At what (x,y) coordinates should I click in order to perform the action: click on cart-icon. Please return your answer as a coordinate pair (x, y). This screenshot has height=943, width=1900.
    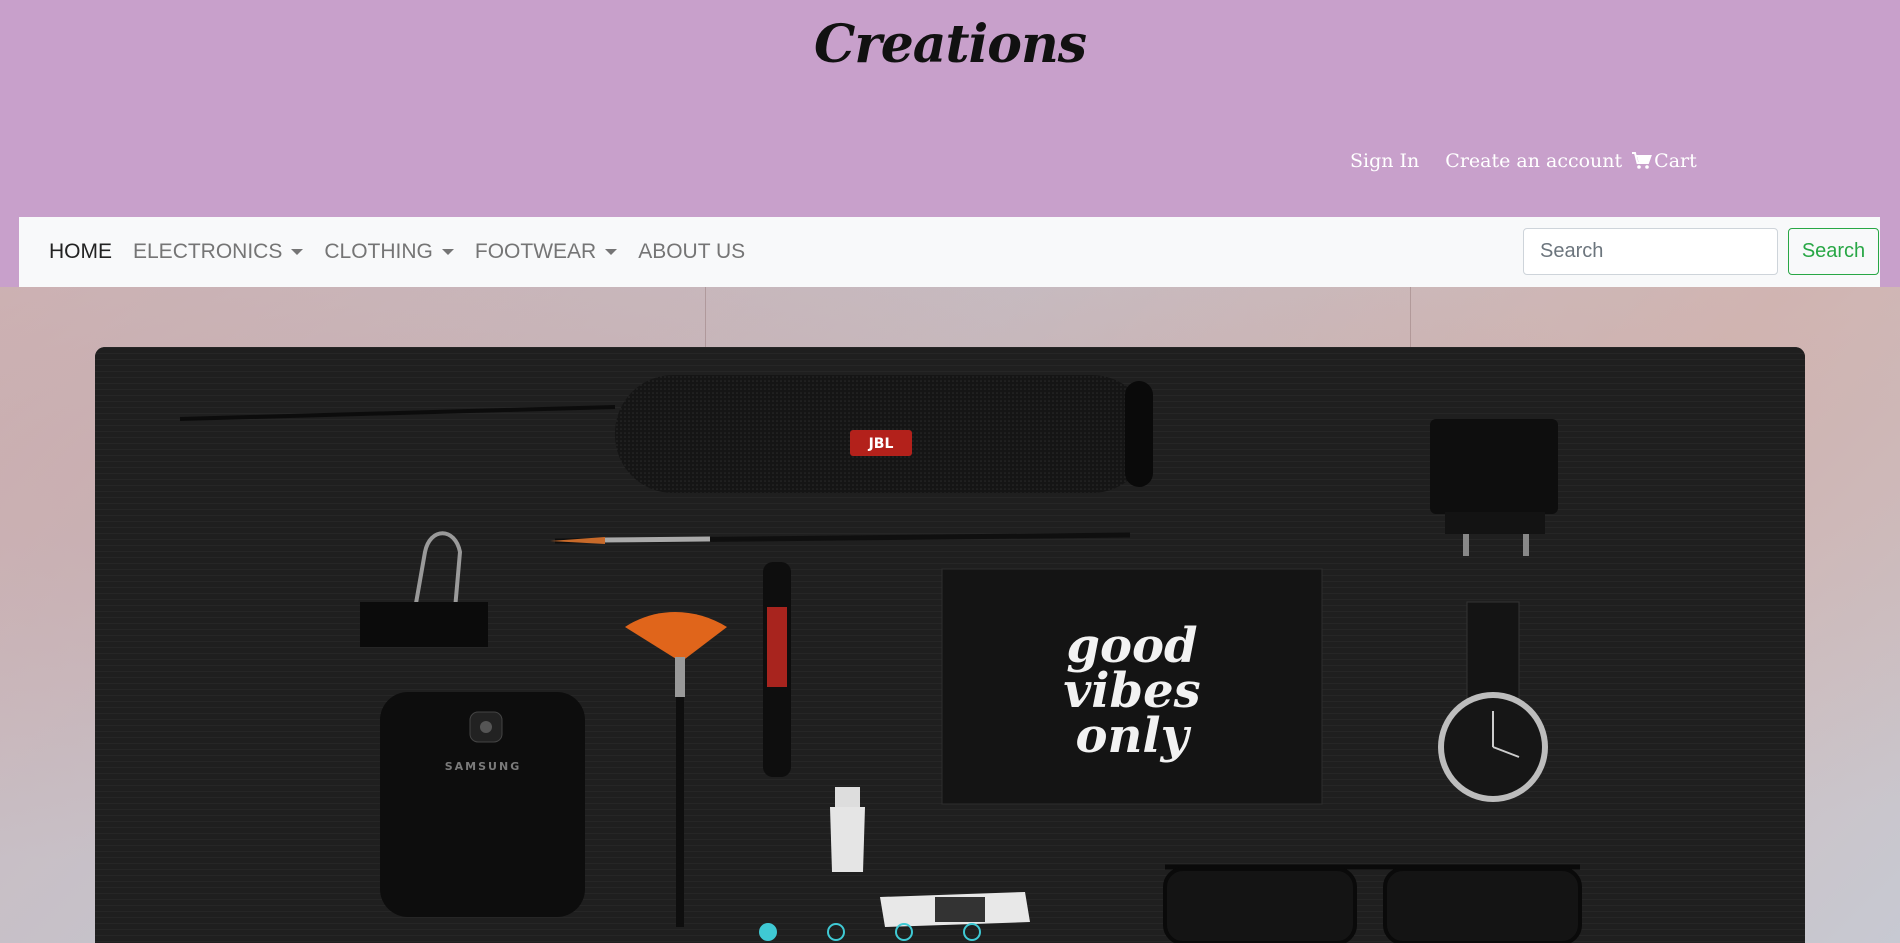
    Looking at the image, I should click on (1642, 160).